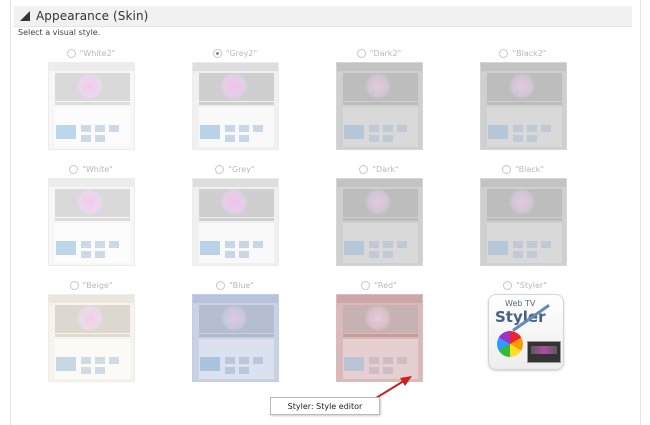 The width and height of the screenshot is (650, 425). I want to click on radio-grey, so click(220, 169).